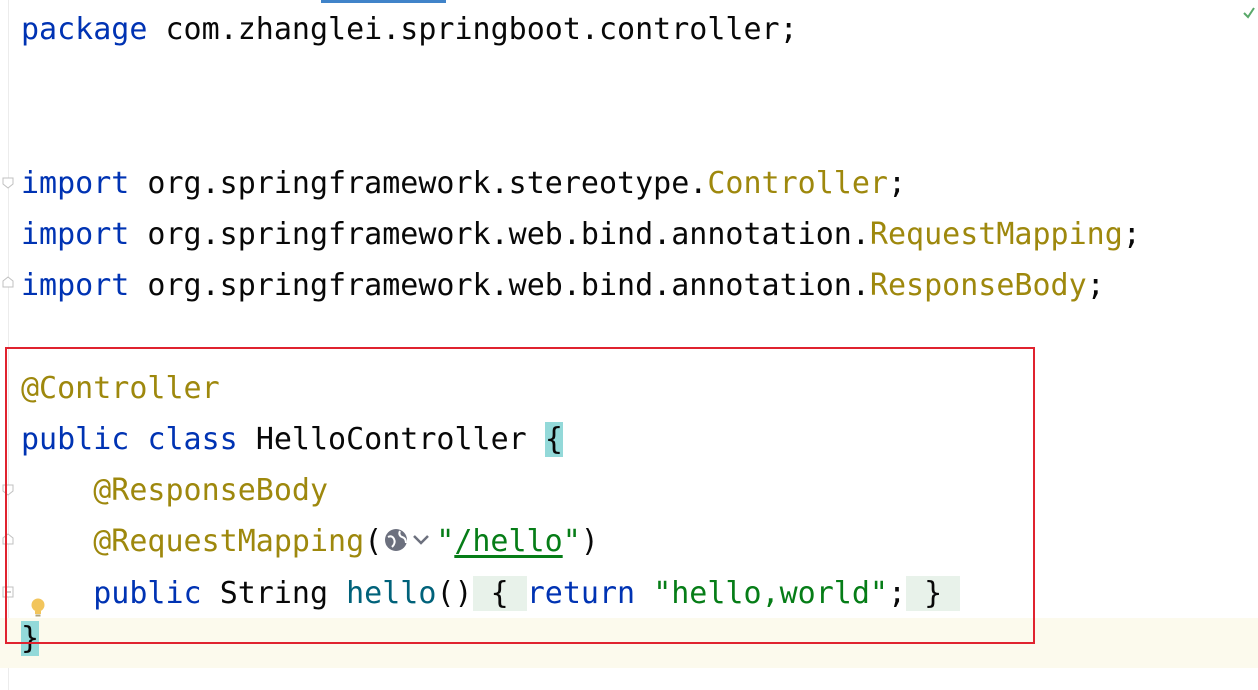 This screenshot has height=690, width=1258. I want to click on package-keyword: package, so click(84, 29).